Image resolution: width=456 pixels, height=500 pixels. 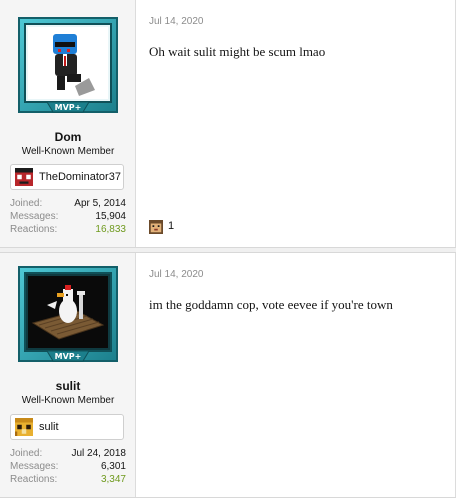 I want to click on minecraft-name: sulit, so click(x=49, y=427).